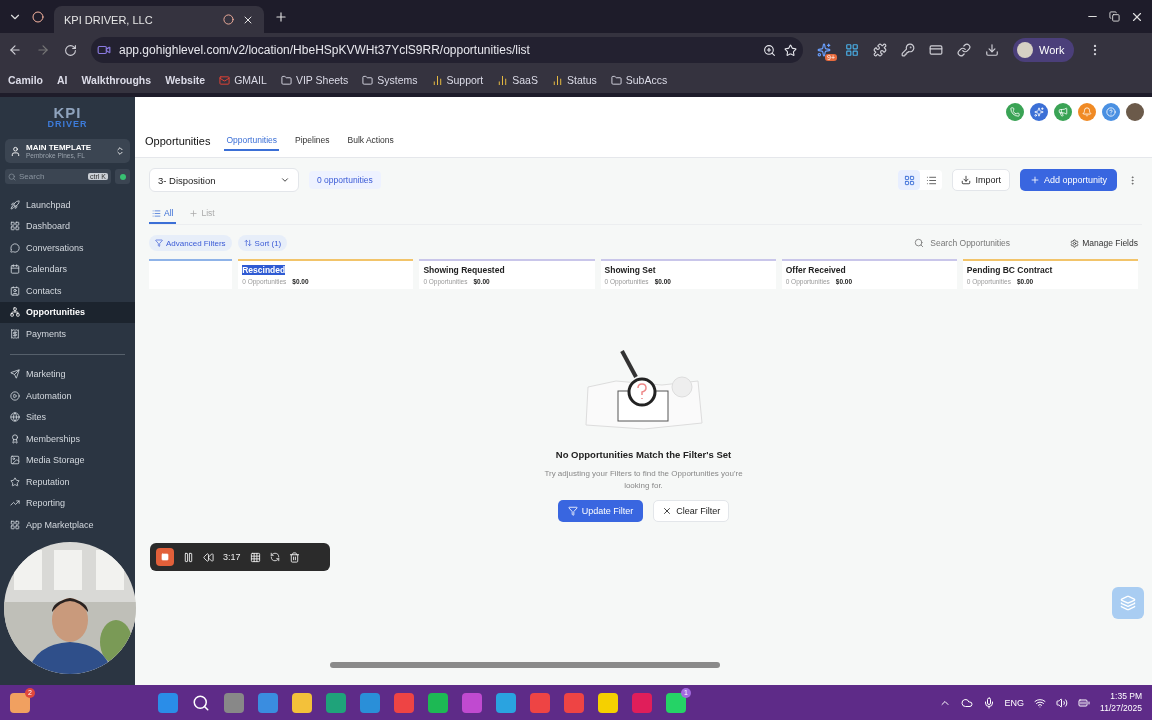 The image size is (1152, 720). Describe the element at coordinates (1063, 112) in the screenshot. I see `megaphone-button` at that location.